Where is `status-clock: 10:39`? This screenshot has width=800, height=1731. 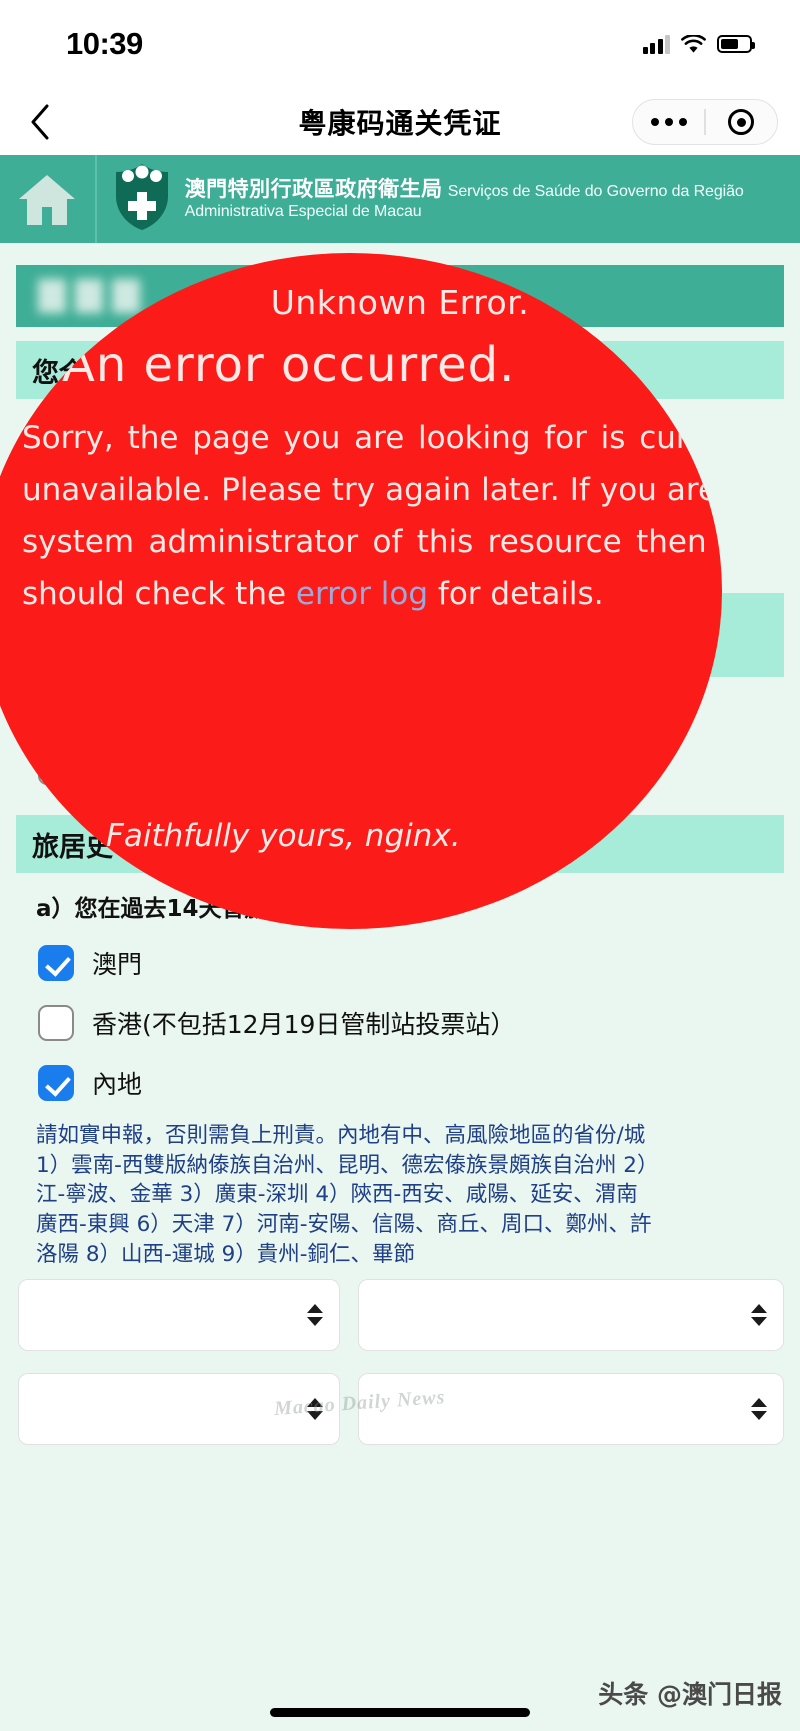
status-clock: 10:39 is located at coordinates (104, 43).